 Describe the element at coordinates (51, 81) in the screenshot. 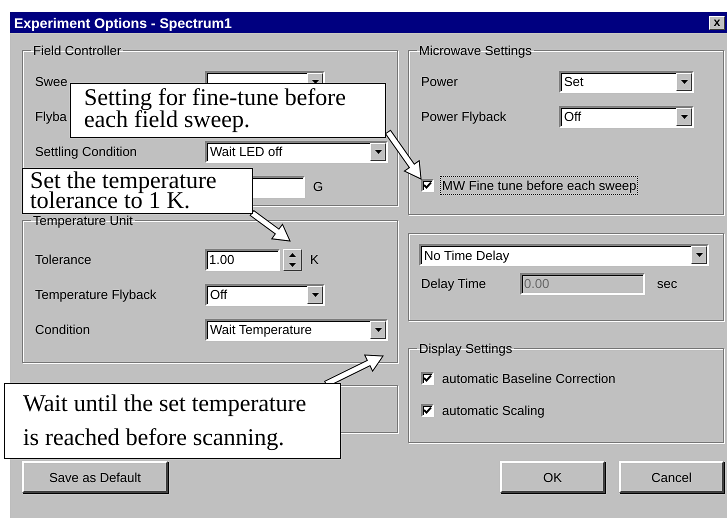

I see `field-label: Swee` at that location.